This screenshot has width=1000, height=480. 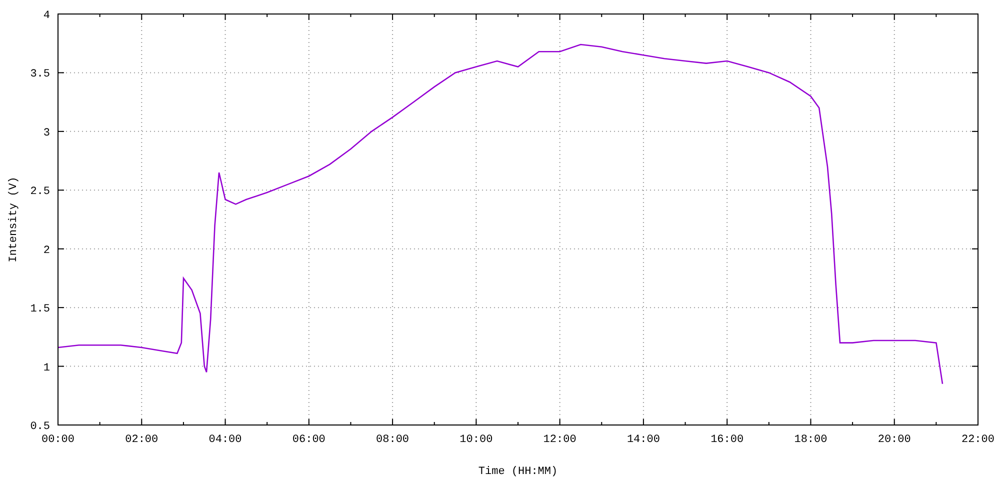 I want to click on tick-label: 14:00, so click(x=643, y=440).